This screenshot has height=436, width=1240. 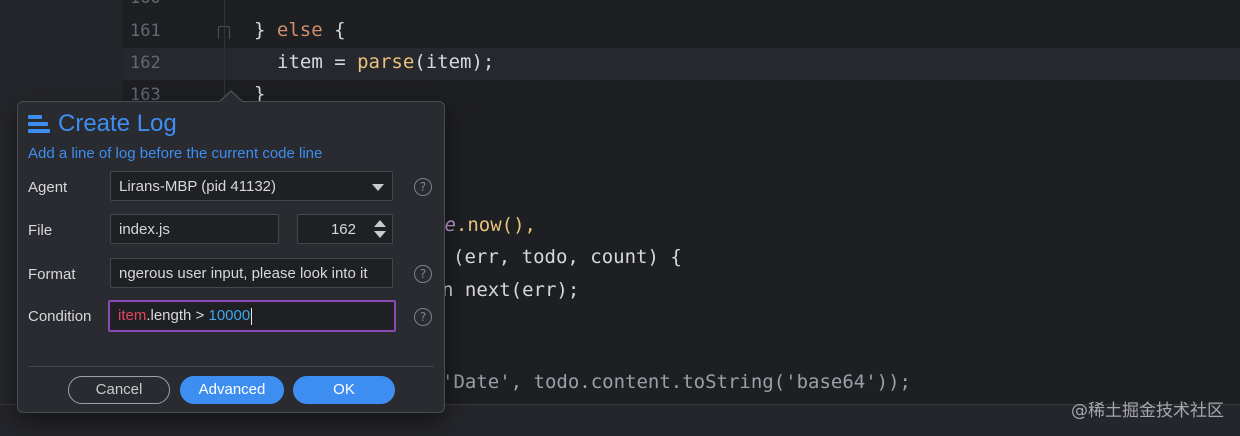 I want to click on cancel-button: Cancel, so click(x=119, y=390).